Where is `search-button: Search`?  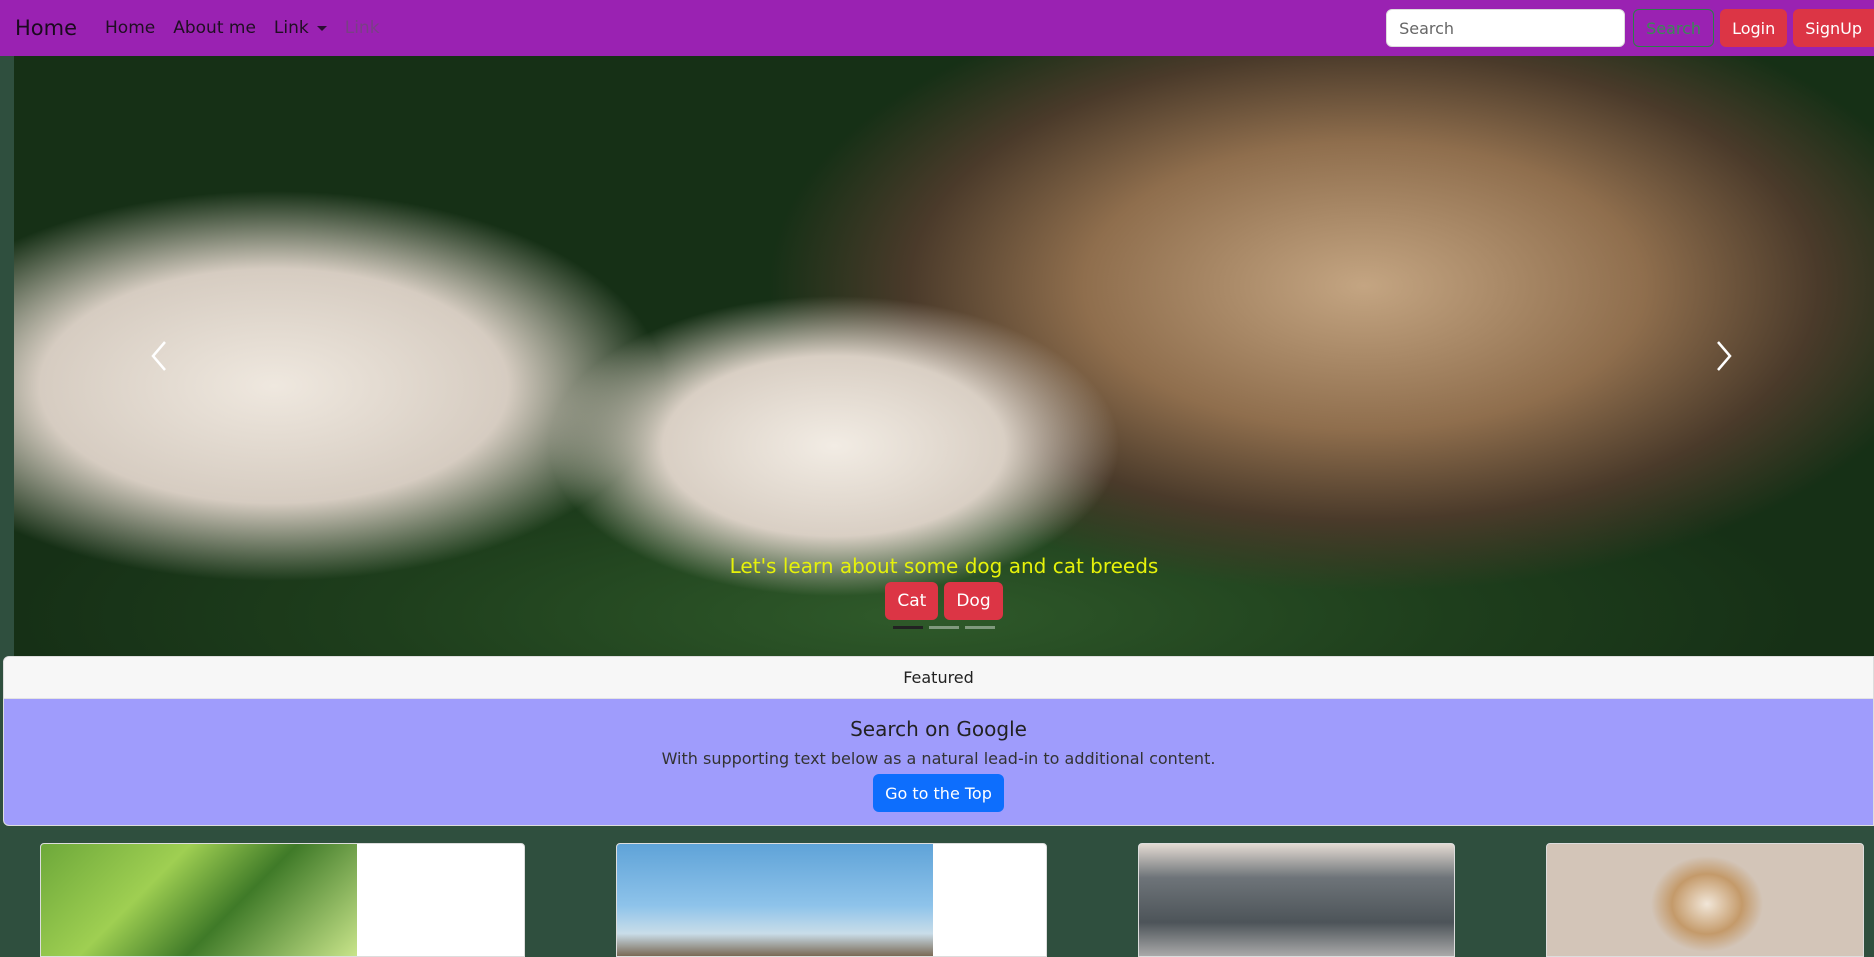
search-button: Search is located at coordinates (1674, 28).